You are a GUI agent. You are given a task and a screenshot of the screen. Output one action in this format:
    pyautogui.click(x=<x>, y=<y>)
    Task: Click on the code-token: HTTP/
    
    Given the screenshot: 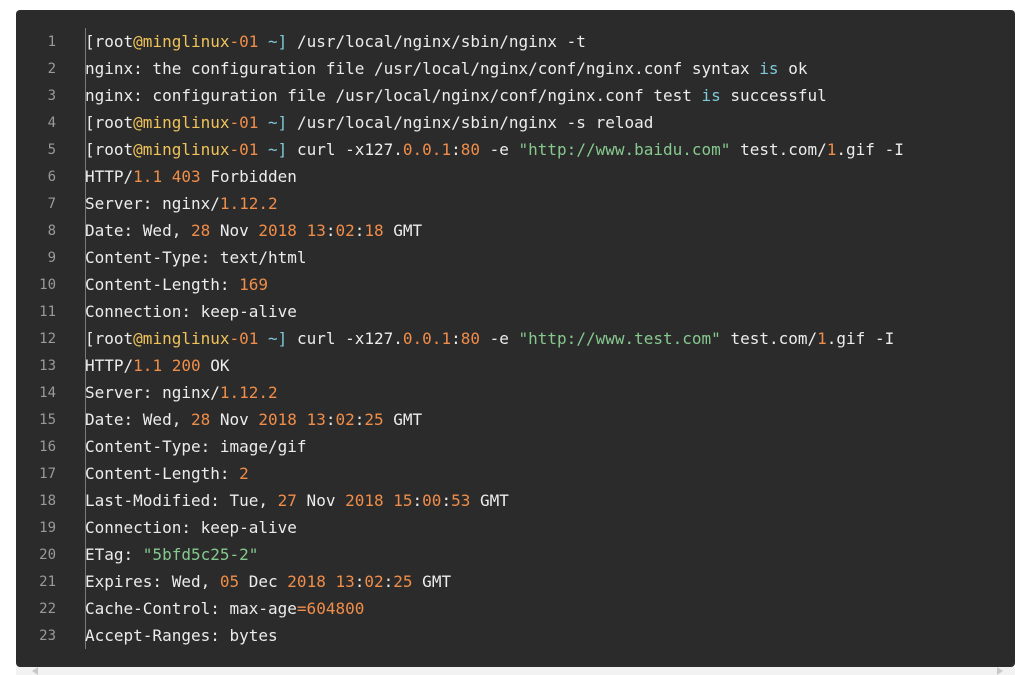 What is the action you would take?
    pyautogui.click(x=109, y=365)
    